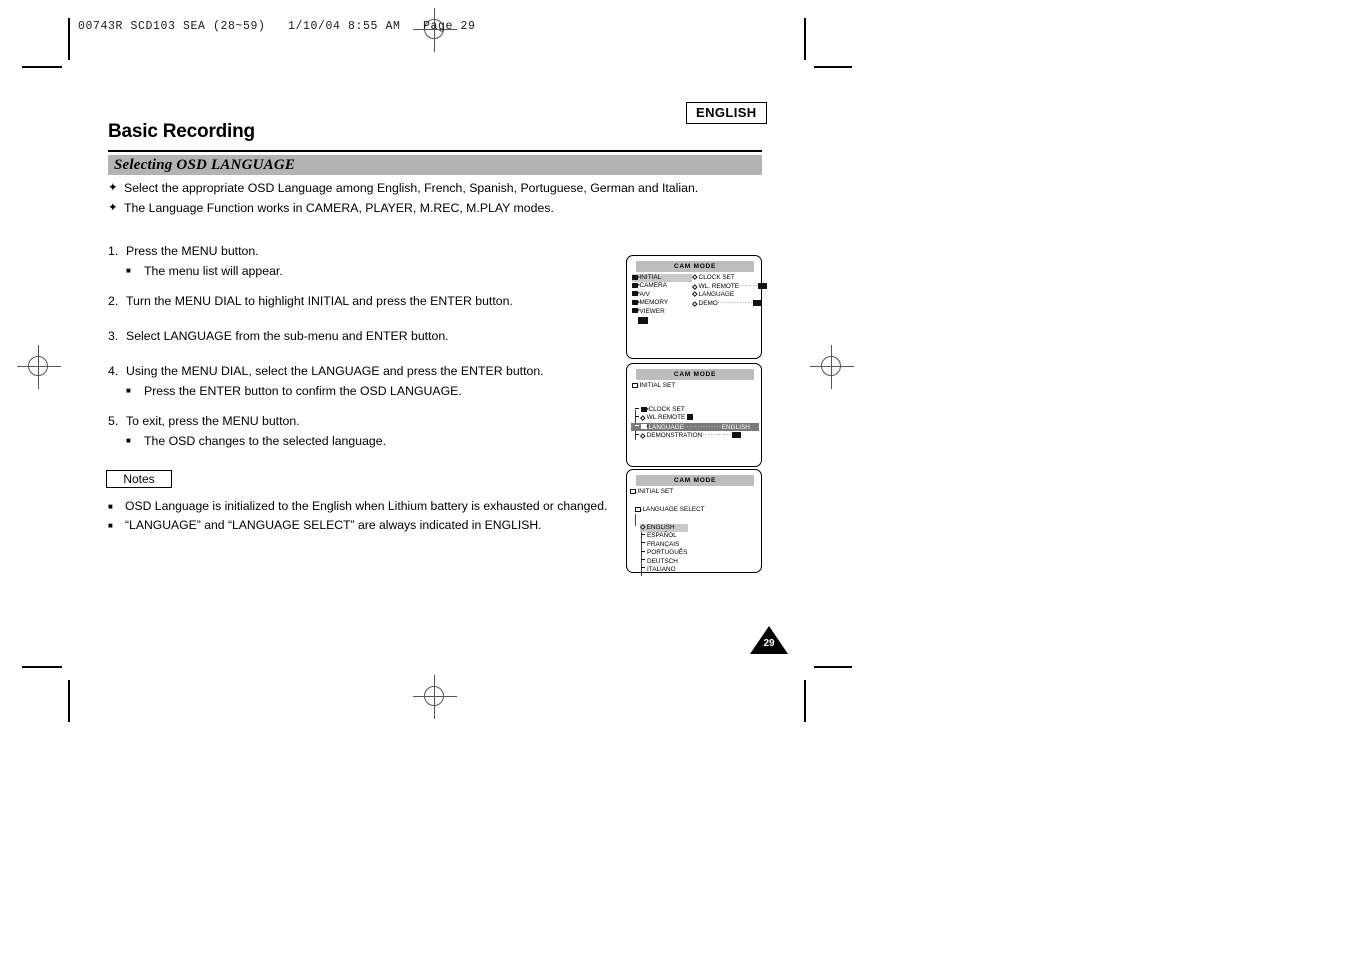 The height and width of the screenshot is (954, 1351). I want to click on osd-right-item-clock-set: CLOCK SET, so click(727, 278).